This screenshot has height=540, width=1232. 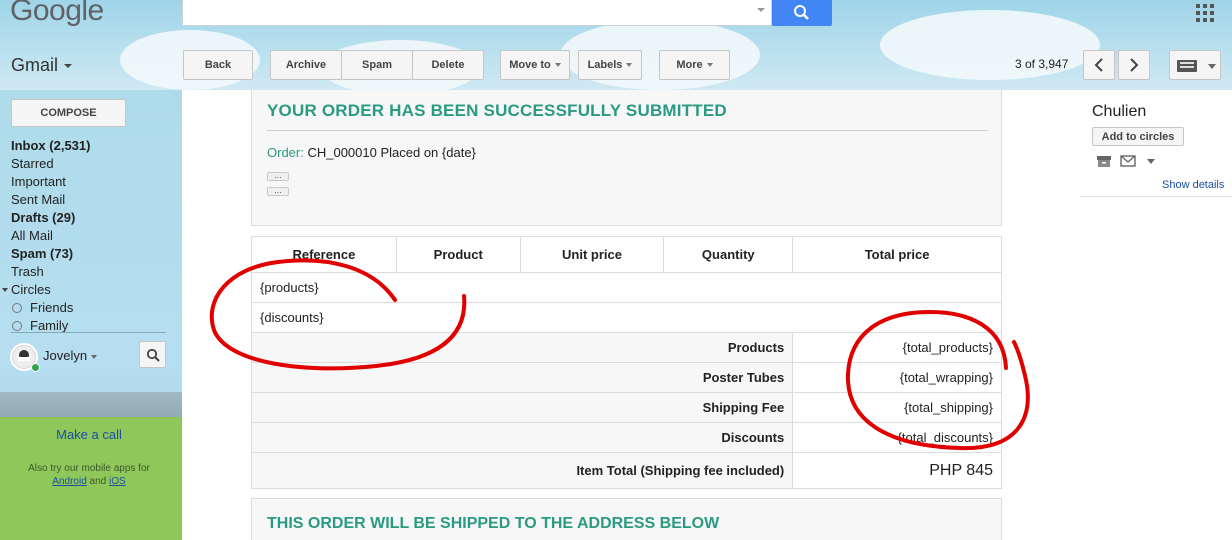 I want to click on summary-label: Shipping Fee, so click(x=522, y=407).